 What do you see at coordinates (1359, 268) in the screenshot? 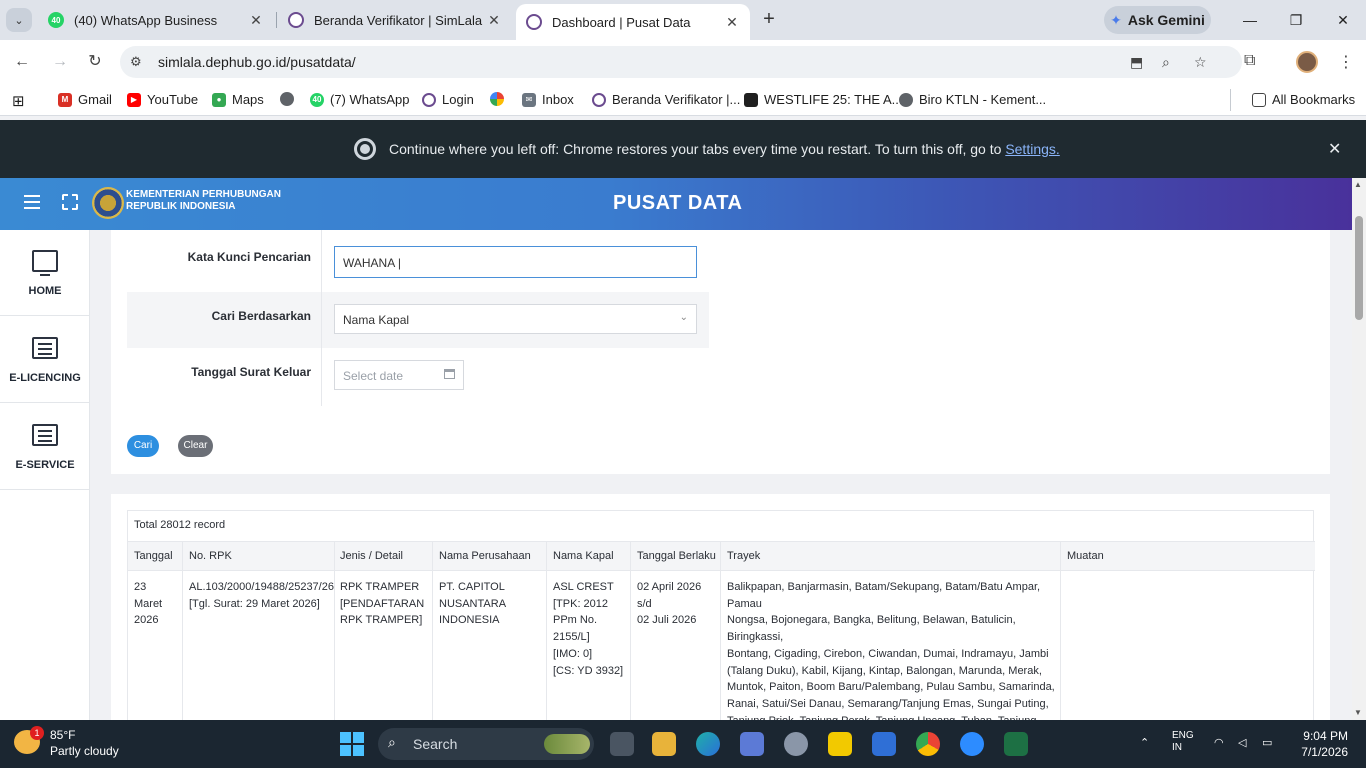
I see `scrollbar-thumb` at bounding box center [1359, 268].